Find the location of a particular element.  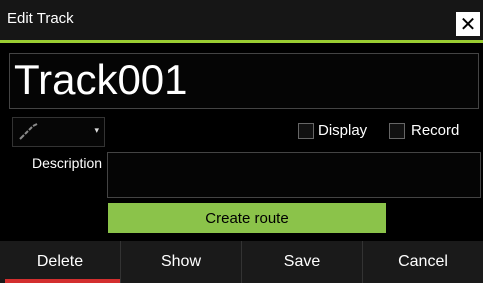

display-label: Display is located at coordinates (343, 130).